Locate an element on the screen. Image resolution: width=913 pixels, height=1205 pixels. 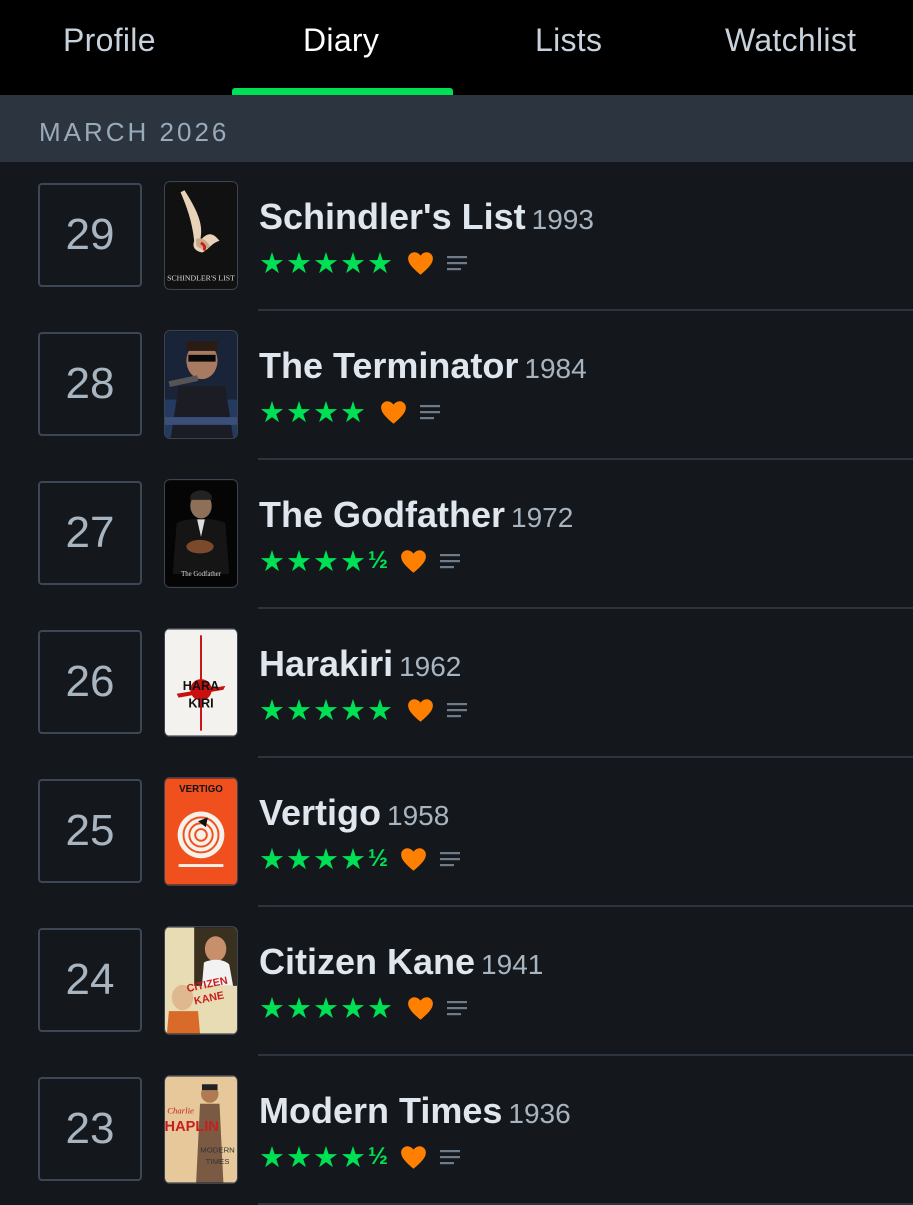
film-poster: HARA KIRI is located at coordinates (201, 682).